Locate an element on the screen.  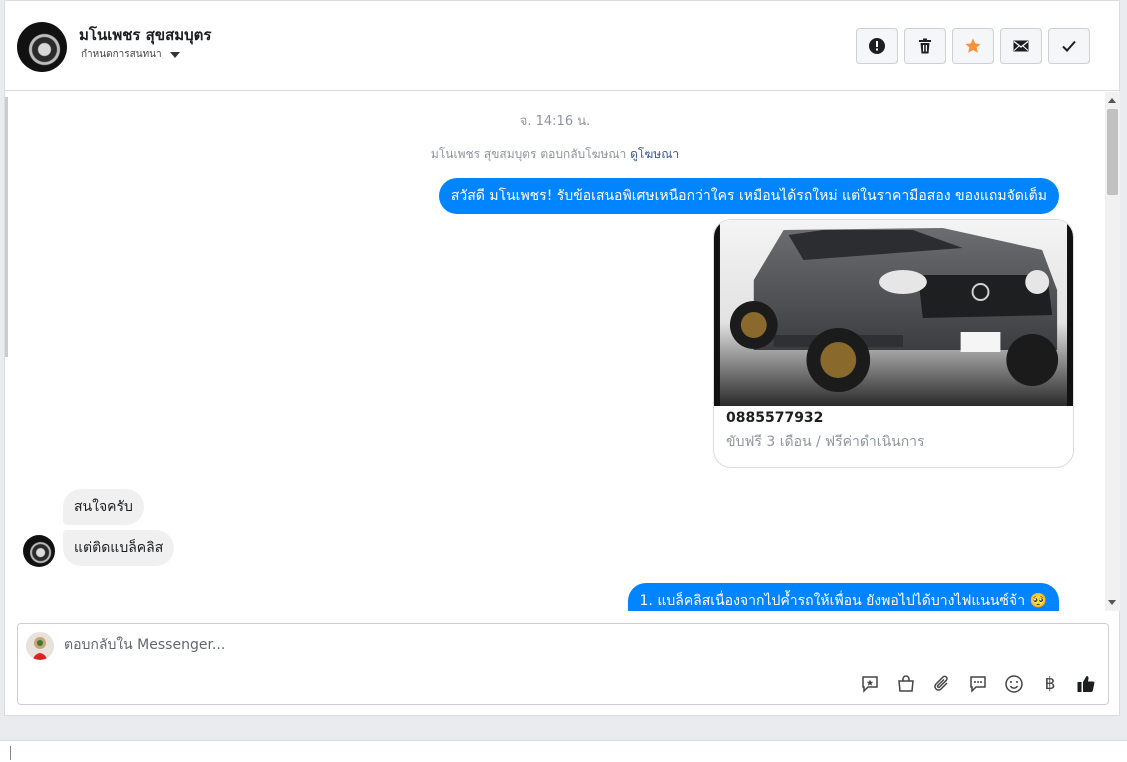
like-button is located at coordinates (1086, 684).